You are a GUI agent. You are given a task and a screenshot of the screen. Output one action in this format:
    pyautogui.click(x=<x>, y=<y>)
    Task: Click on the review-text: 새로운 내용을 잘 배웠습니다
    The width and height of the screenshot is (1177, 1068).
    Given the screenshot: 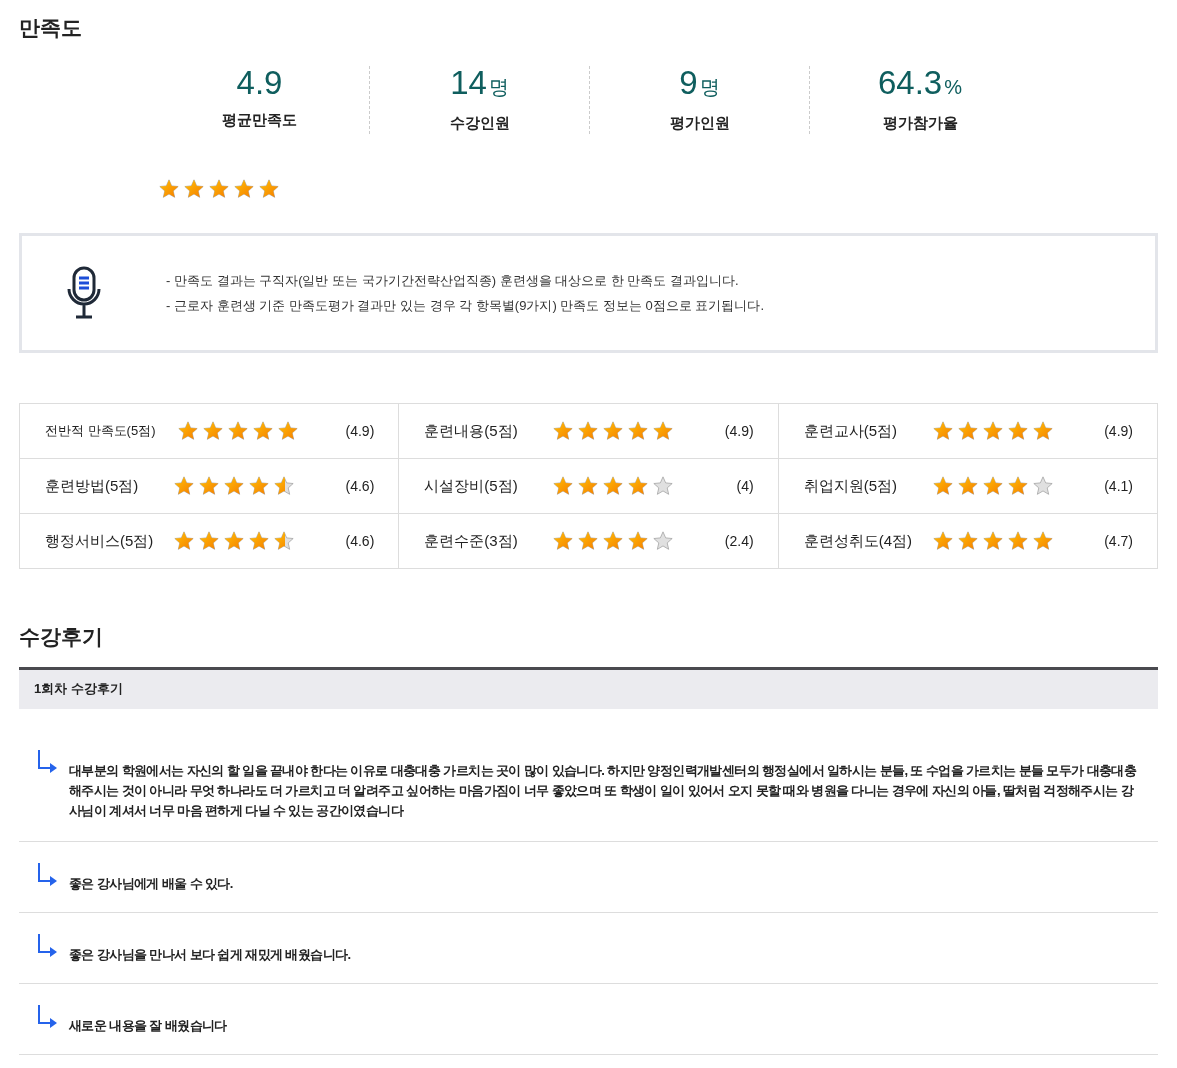 What is the action you would take?
    pyautogui.click(x=148, y=1025)
    